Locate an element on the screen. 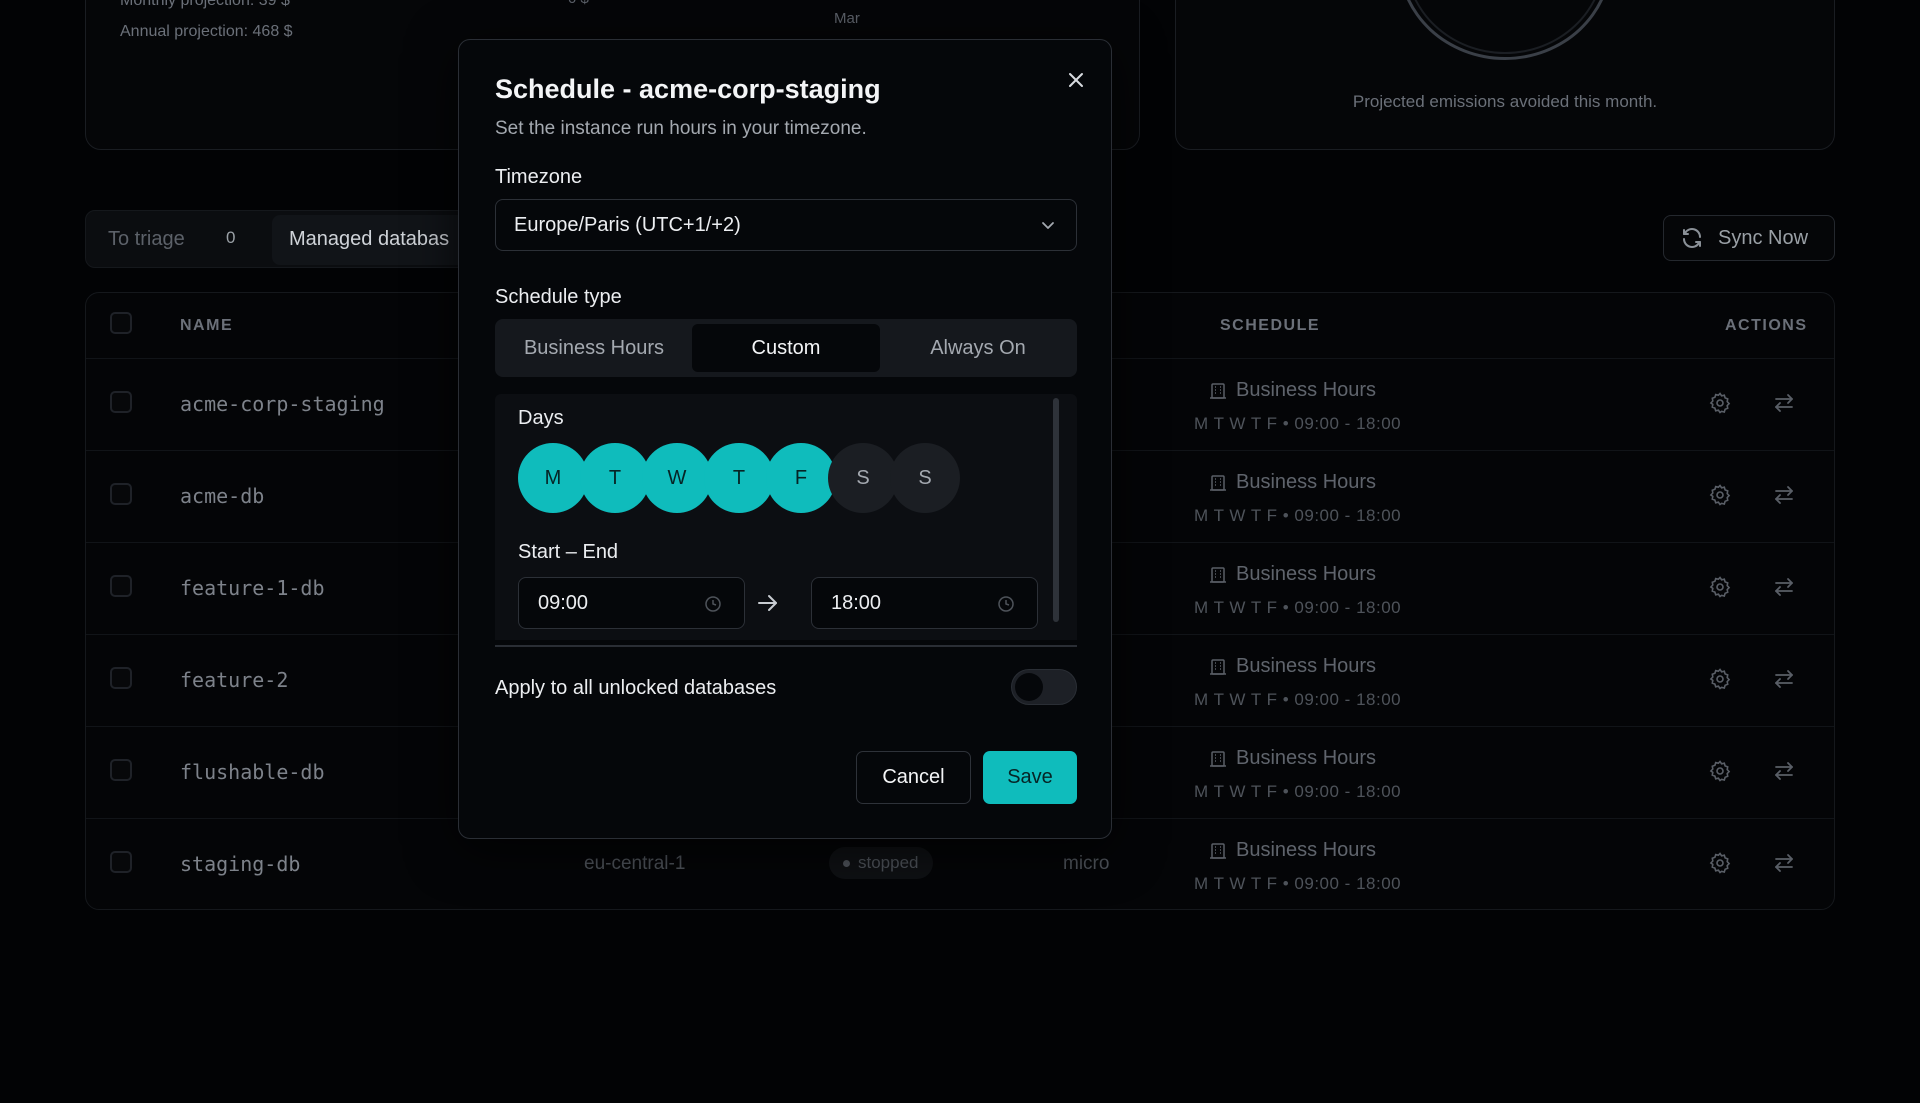  header-actions: ACTIONS is located at coordinates (1766, 325).